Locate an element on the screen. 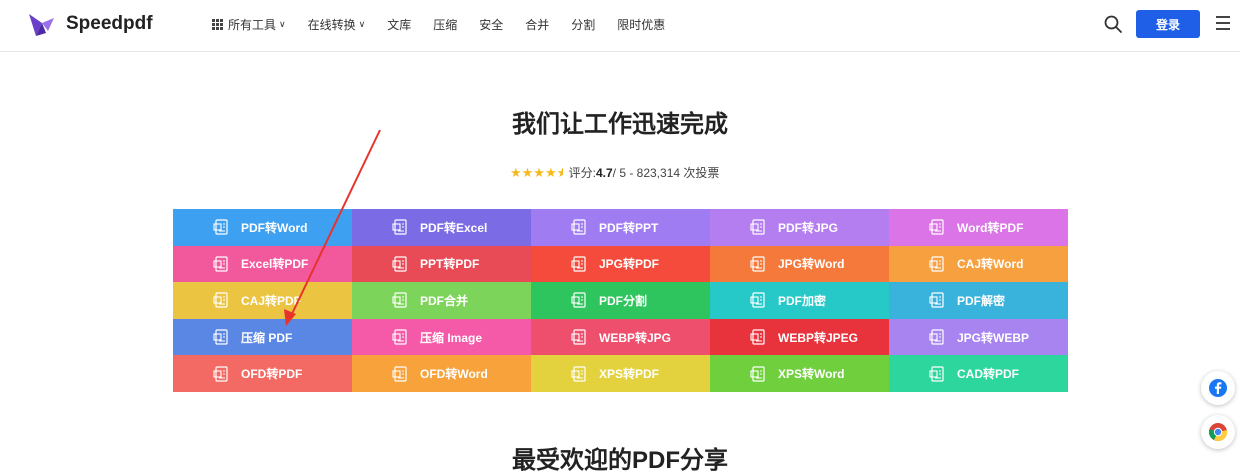 The width and height of the screenshot is (1240, 475). tool-tile: 压缩 Image is located at coordinates (441, 337).